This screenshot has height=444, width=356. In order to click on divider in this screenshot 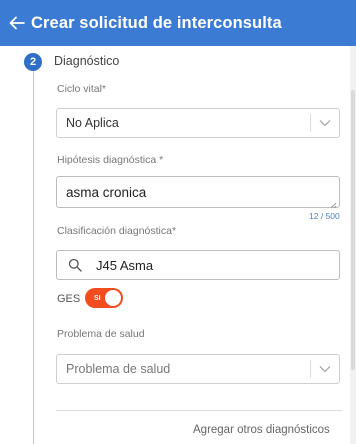, I will do `click(199, 410)`.